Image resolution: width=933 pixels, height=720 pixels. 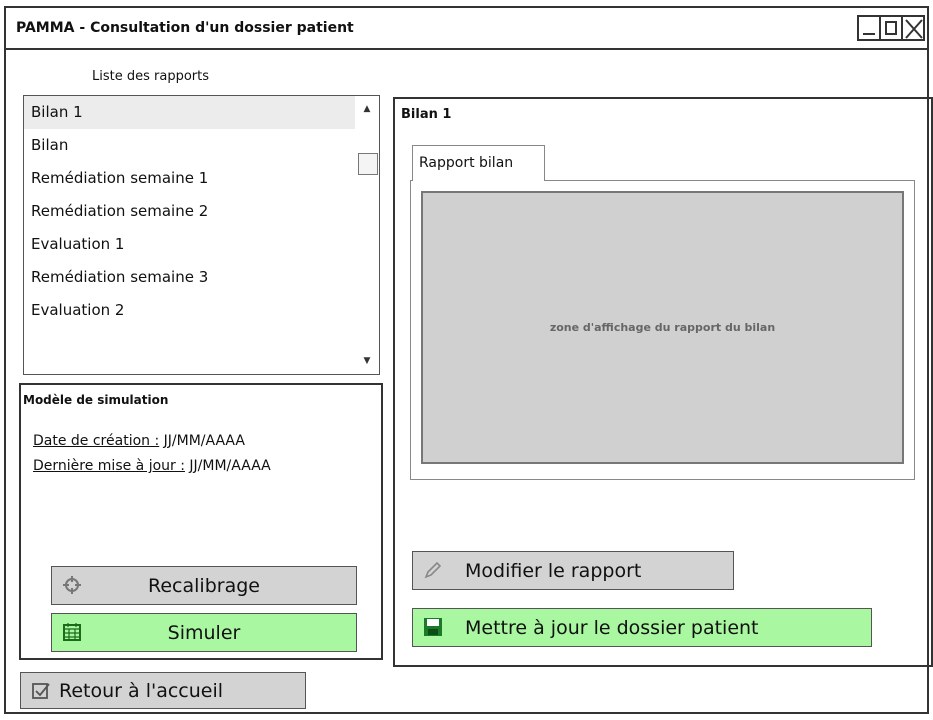 I want to click on save-icon, so click(x=433, y=627).